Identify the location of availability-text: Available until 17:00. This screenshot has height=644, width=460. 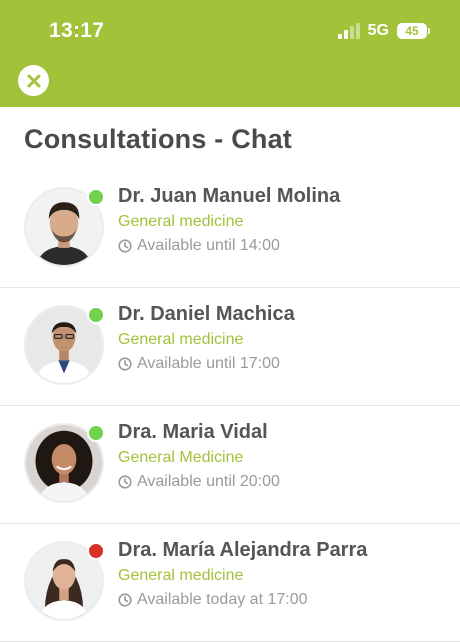
(208, 363).